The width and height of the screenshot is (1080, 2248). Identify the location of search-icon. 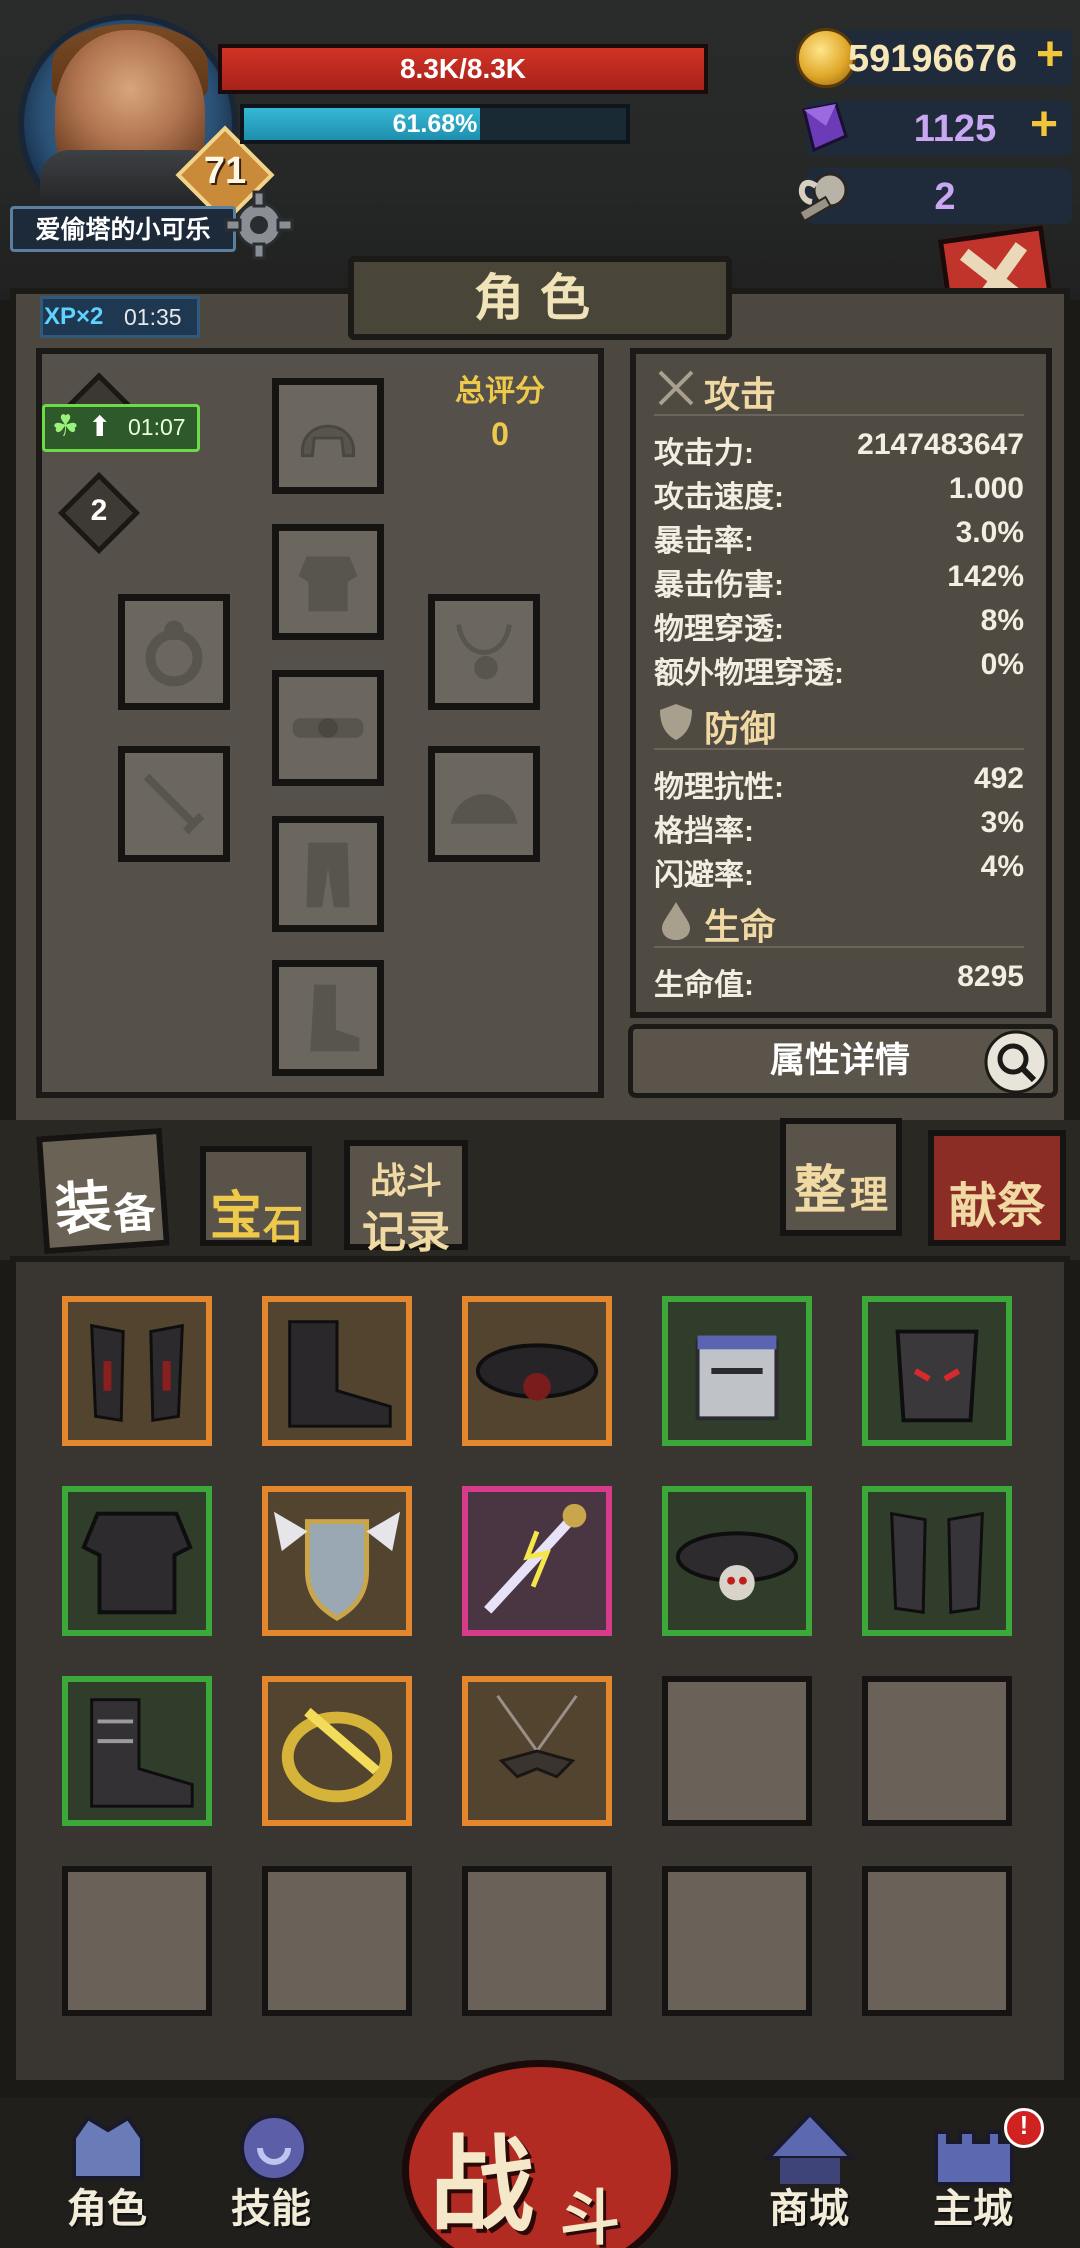
(1016, 1062).